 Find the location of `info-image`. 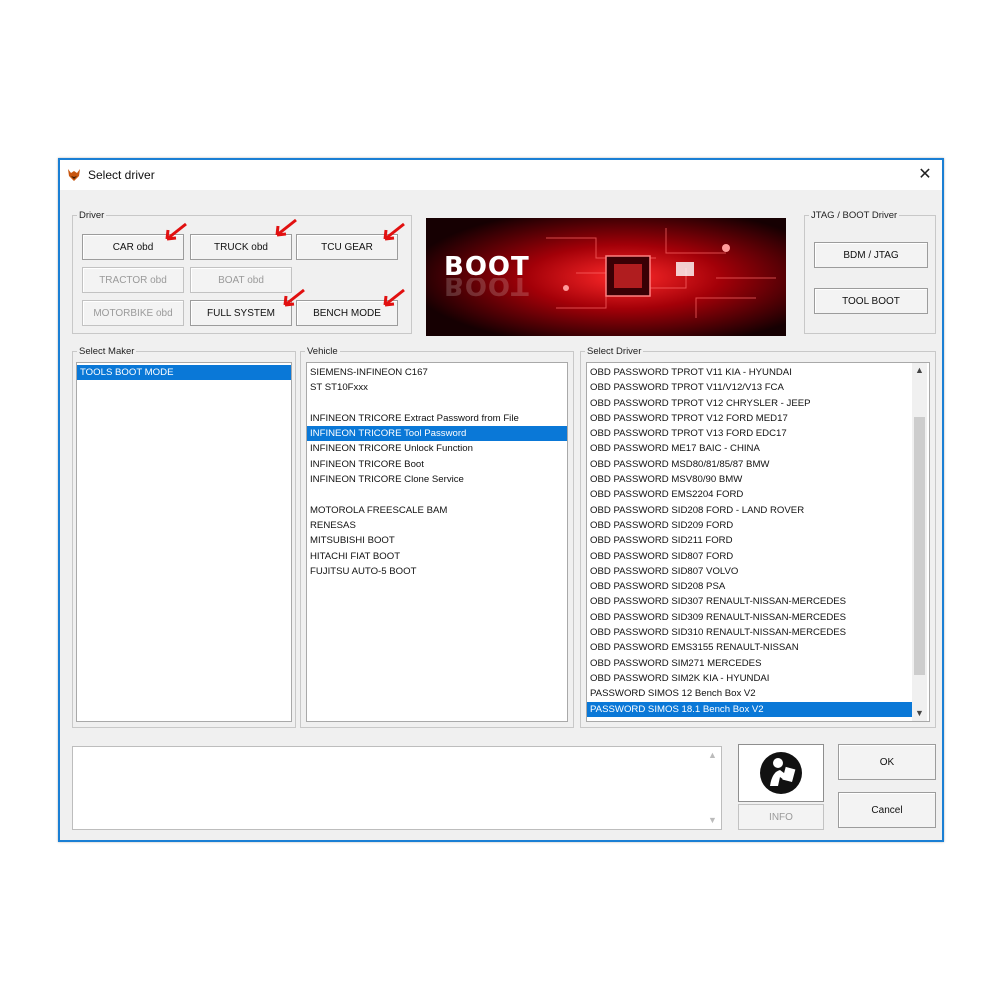

info-image is located at coordinates (781, 773).